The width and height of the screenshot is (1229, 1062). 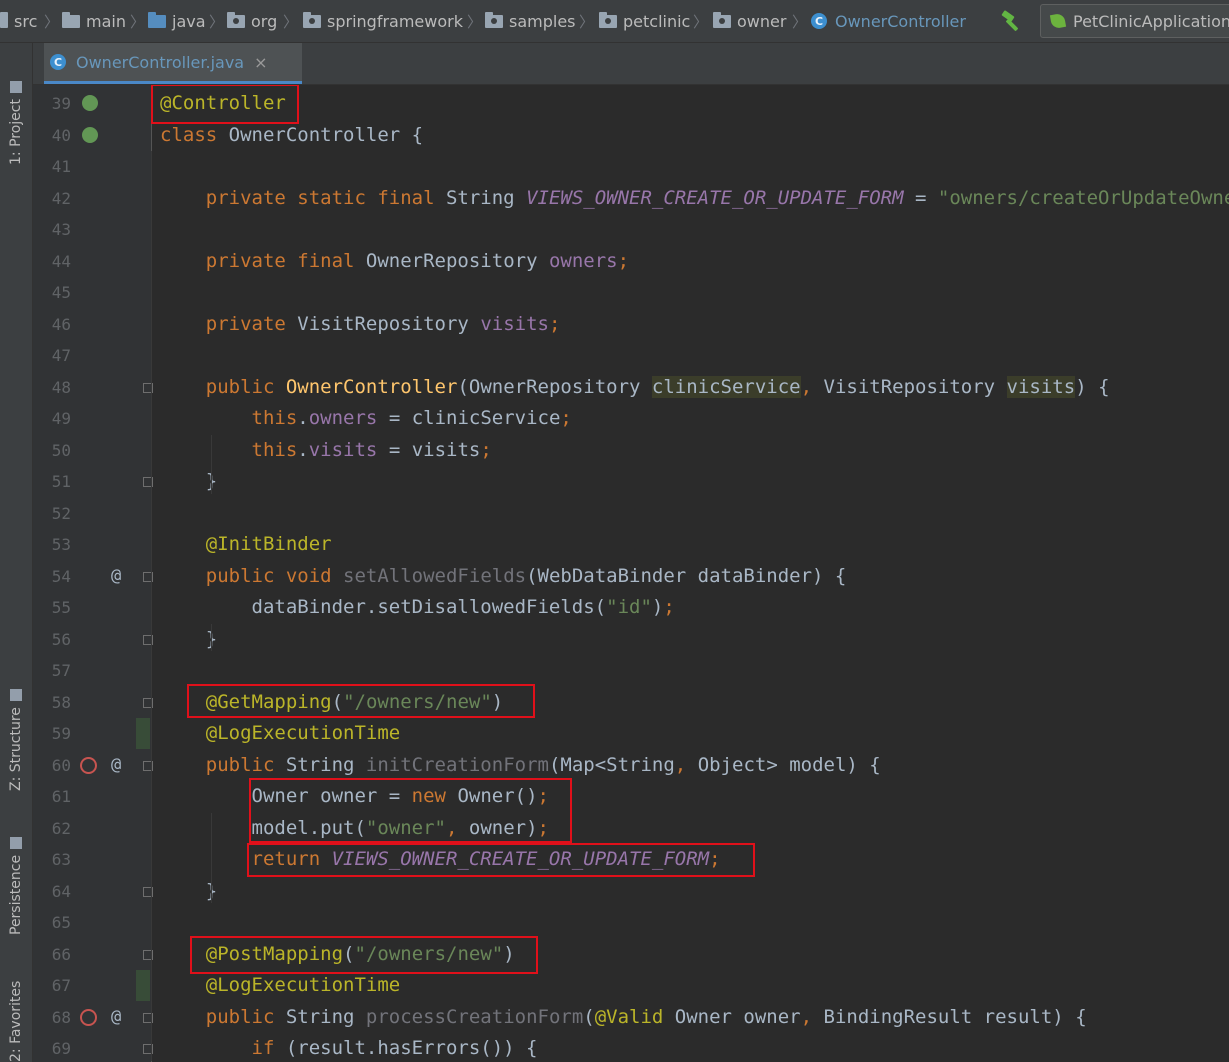 What do you see at coordinates (16, 87) in the screenshot?
I see `project-folder-icon` at bounding box center [16, 87].